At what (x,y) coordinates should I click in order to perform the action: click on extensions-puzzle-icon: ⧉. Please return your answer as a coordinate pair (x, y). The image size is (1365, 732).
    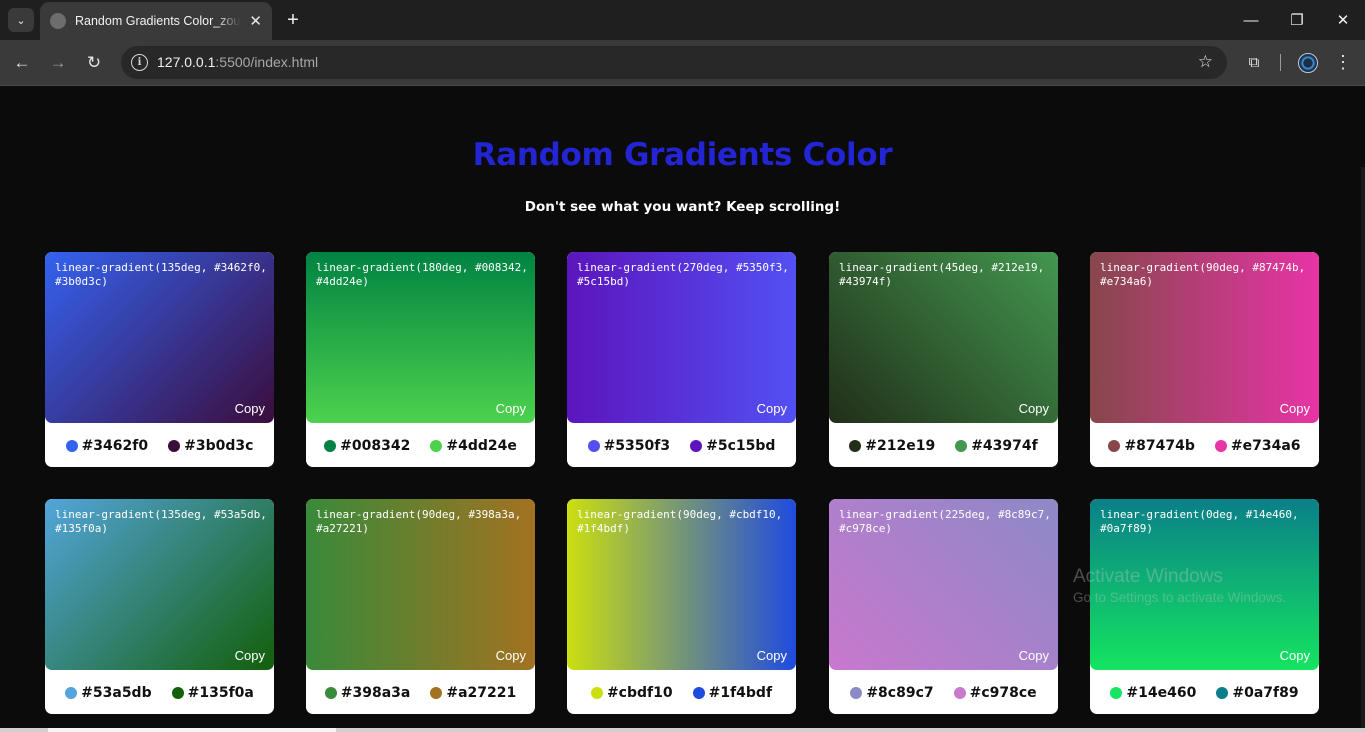
    Looking at the image, I should click on (1254, 62).